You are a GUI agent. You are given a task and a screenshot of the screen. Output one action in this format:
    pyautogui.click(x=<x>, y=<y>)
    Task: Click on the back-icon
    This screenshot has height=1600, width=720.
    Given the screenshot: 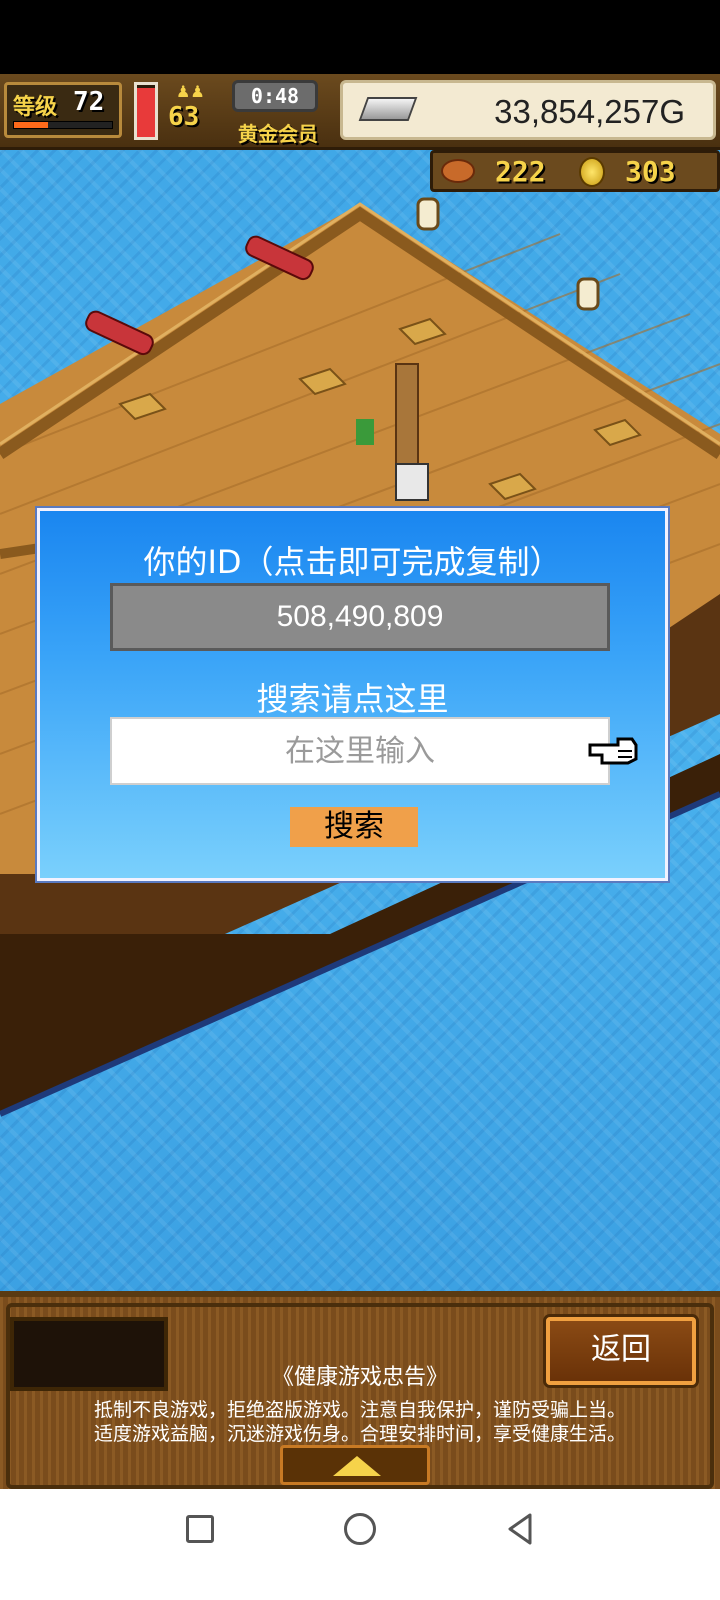 What is the action you would take?
    pyautogui.click(x=520, y=1529)
    